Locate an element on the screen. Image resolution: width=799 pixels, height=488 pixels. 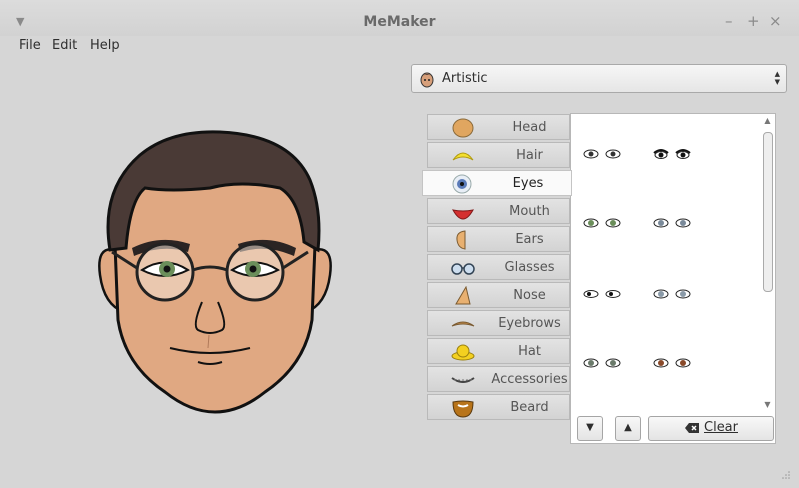
style-select: Artistic ▲ ▼ is located at coordinates (599, 78).